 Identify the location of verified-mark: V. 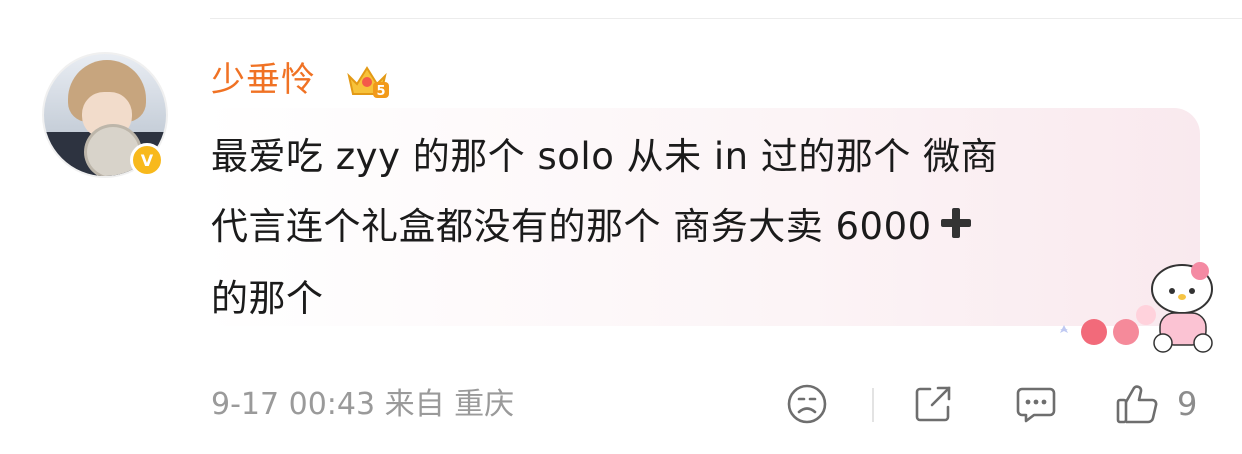
(147, 160).